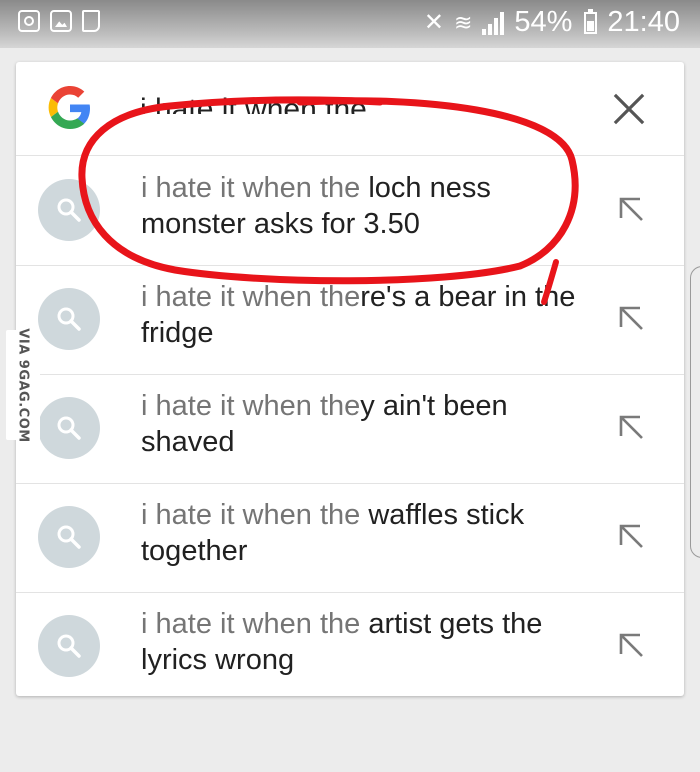 The width and height of the screenshot is (700, 772). Describe the element at coordinates (324, 424) in the screenshot. I see `suggestion-text: i hate it when they ain't been shaved` at that location.